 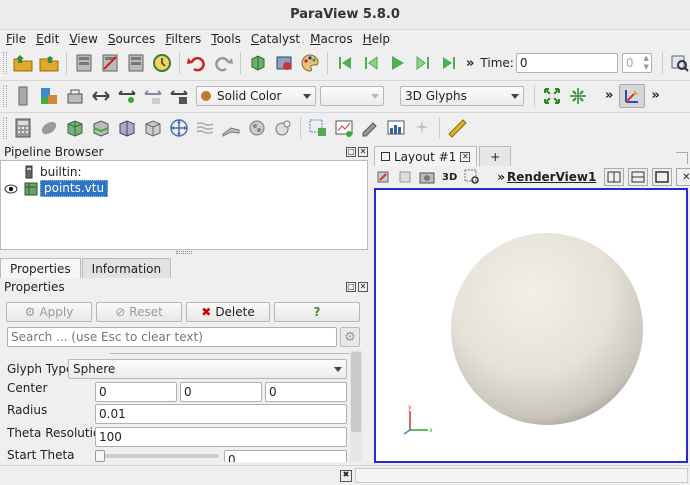 I want to click on camera-redo-icon, so click(x=284, y=63).